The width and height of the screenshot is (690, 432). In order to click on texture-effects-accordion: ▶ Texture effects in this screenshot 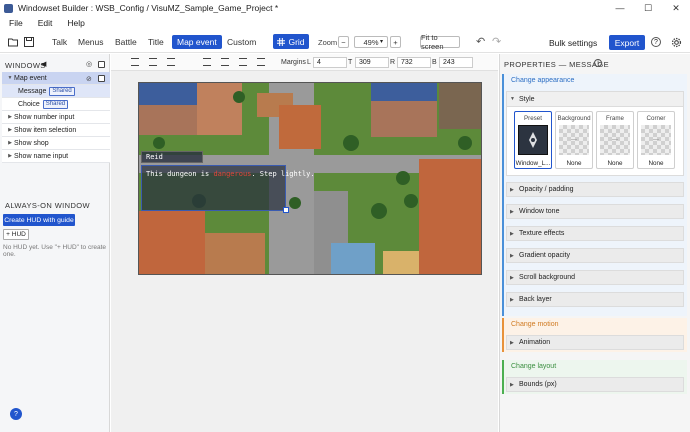, I will do `click(595, 233)`.